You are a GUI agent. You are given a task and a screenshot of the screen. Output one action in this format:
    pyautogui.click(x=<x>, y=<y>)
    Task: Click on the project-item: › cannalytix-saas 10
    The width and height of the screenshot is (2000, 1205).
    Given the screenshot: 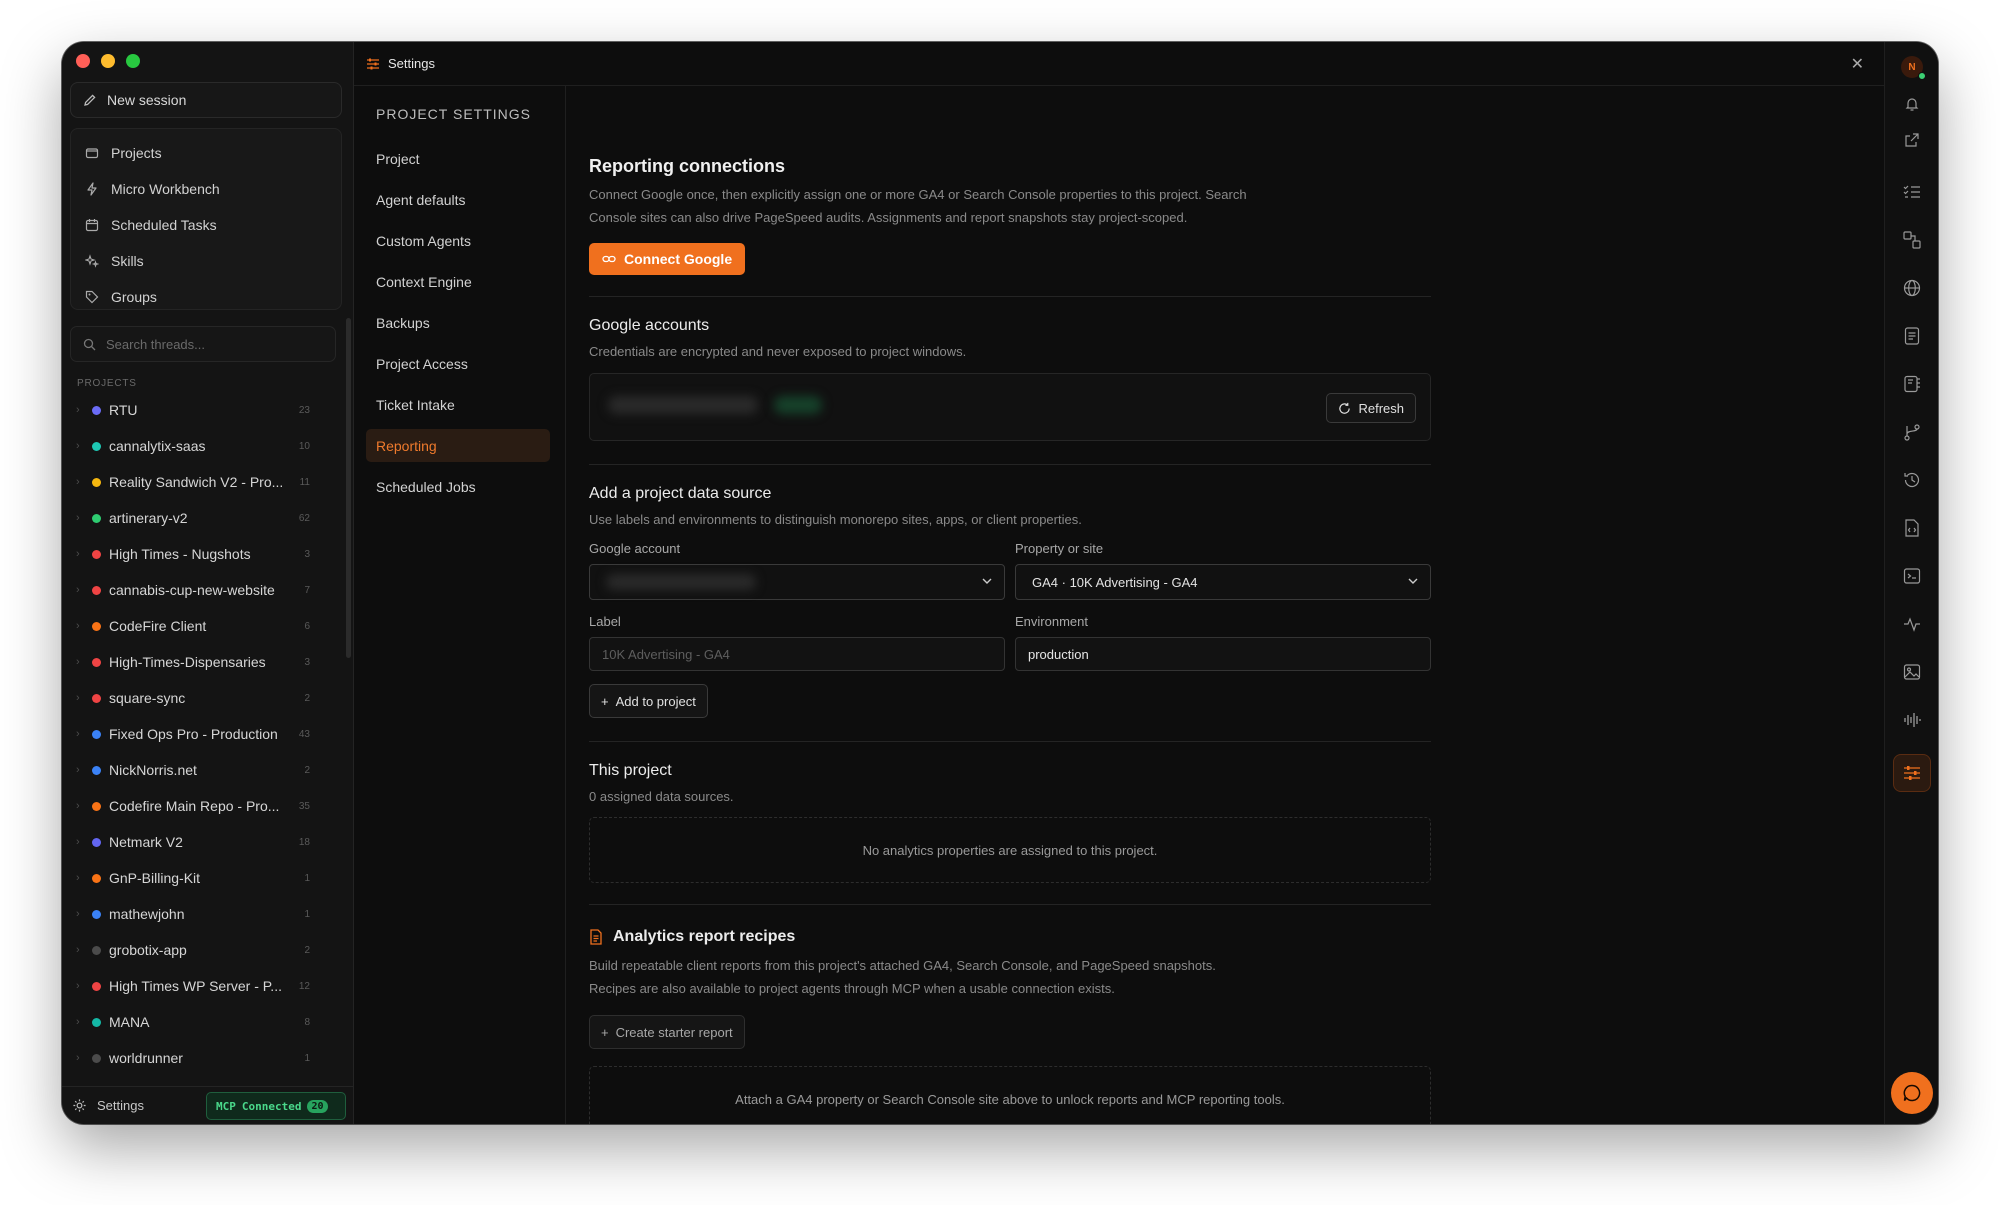 What is the action you would take?
    pyautogui.click(x=206, y=446)
    